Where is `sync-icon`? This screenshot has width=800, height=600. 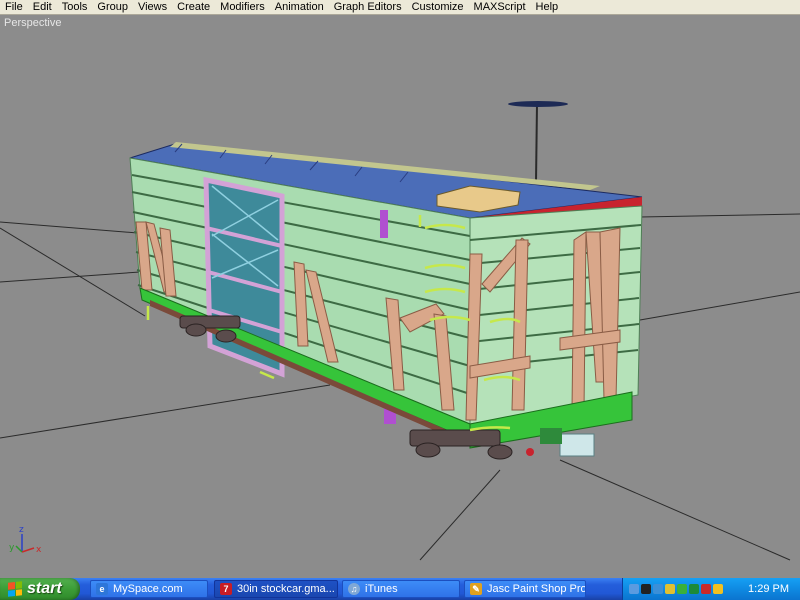 sync-icon is located at coordinates (694, 589).